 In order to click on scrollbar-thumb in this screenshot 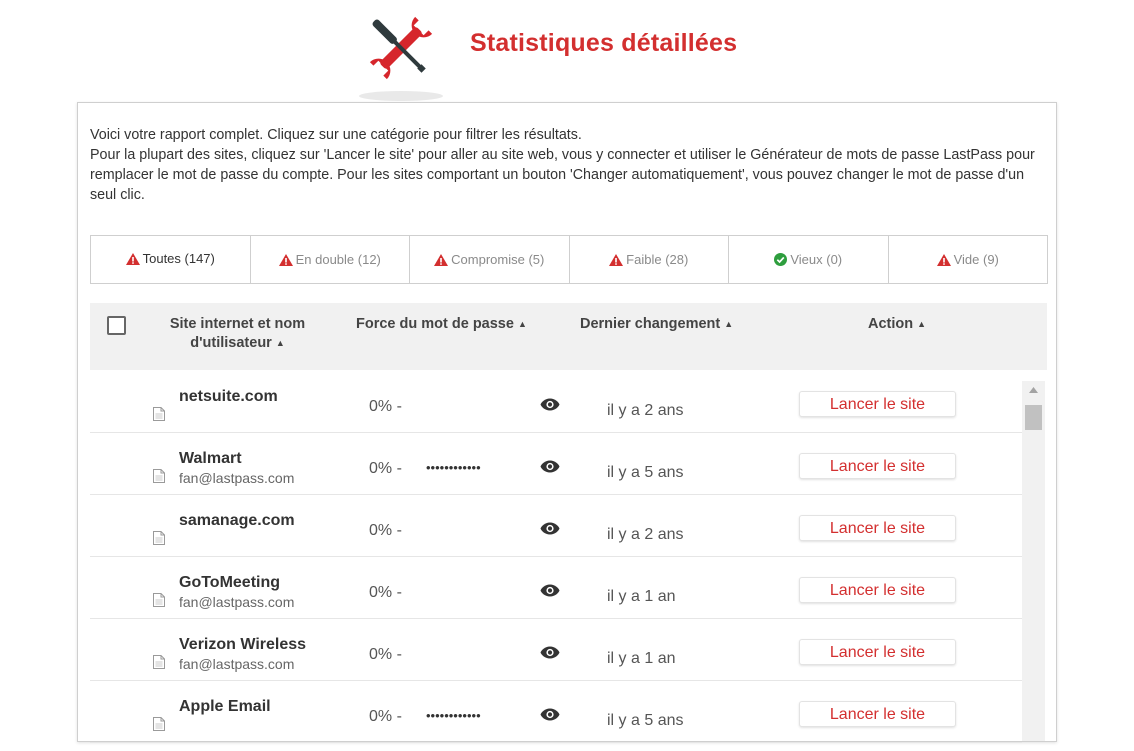, I will do `click(1033, 417)`.